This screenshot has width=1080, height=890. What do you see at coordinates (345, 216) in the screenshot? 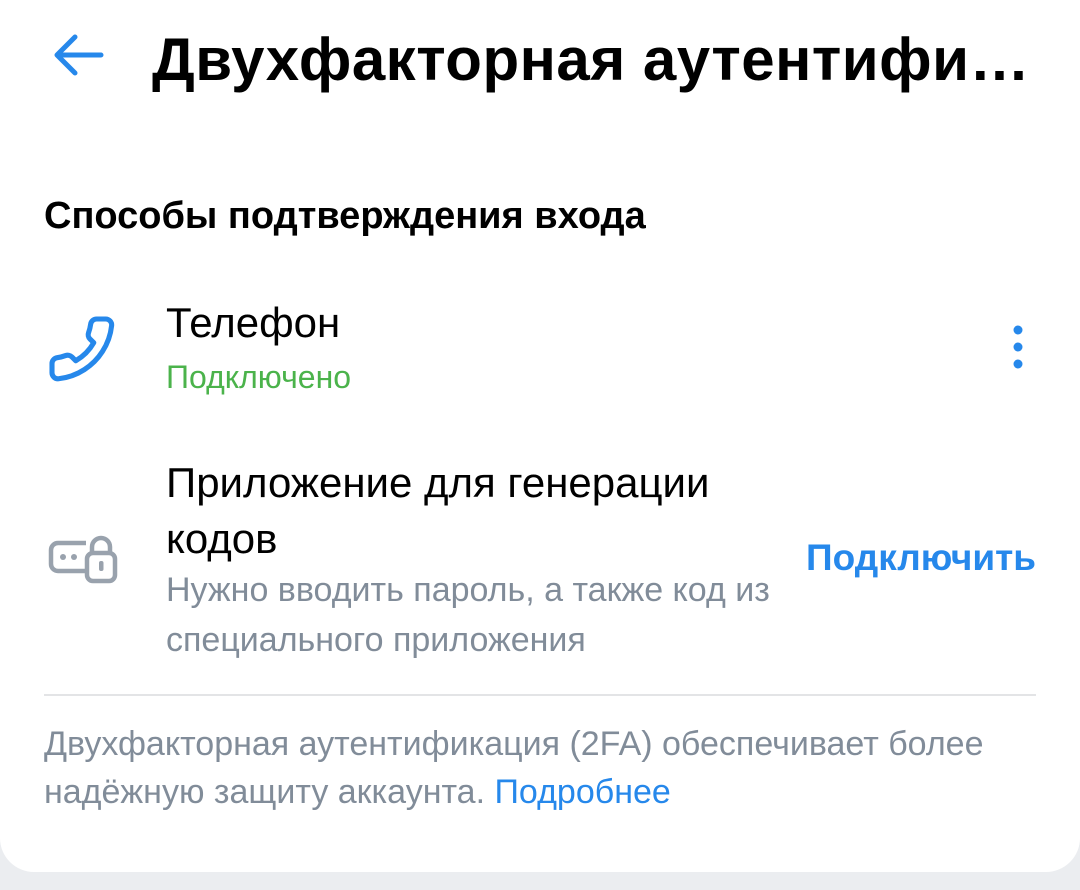
I see `section-title: Способы подтверждения входа` at bounding box center [345, 216].